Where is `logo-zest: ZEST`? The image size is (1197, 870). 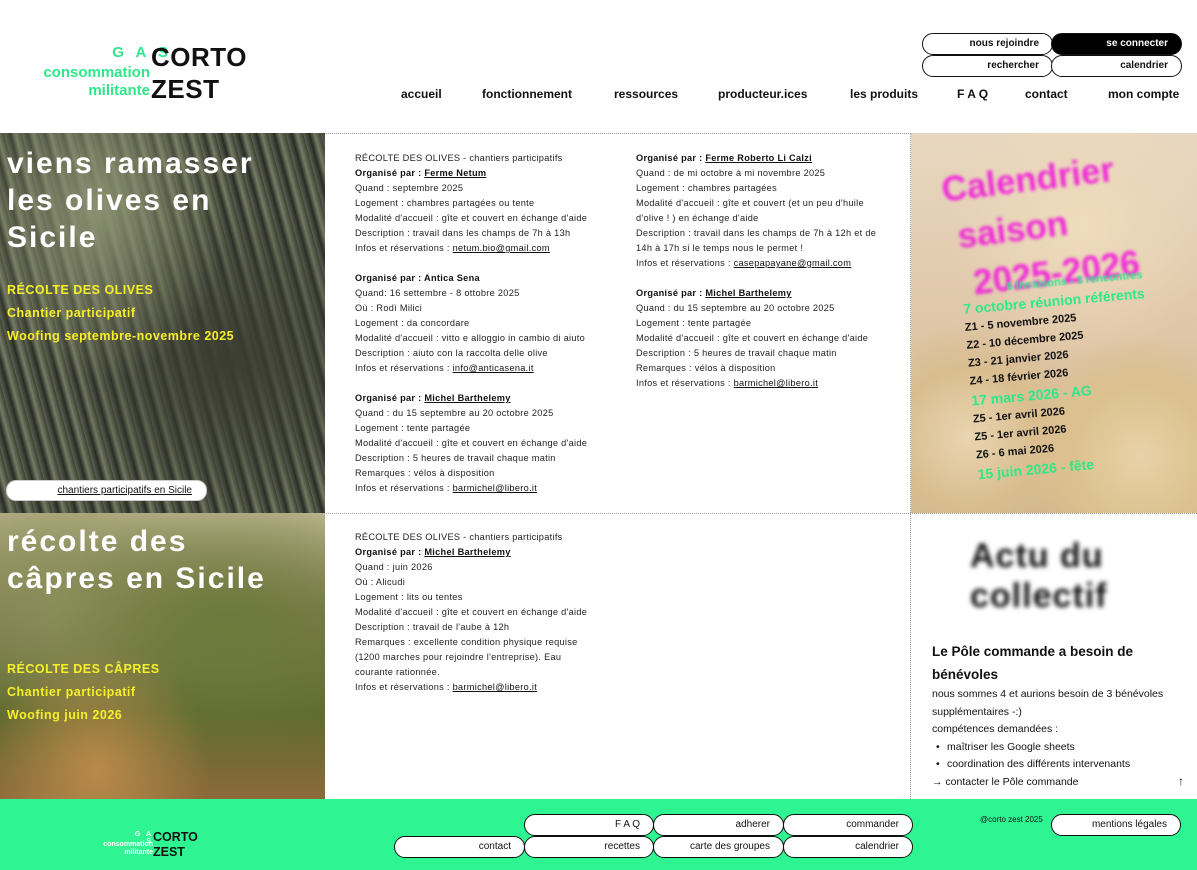
logo-zest: ZEST is located at coordinates (185, 89).